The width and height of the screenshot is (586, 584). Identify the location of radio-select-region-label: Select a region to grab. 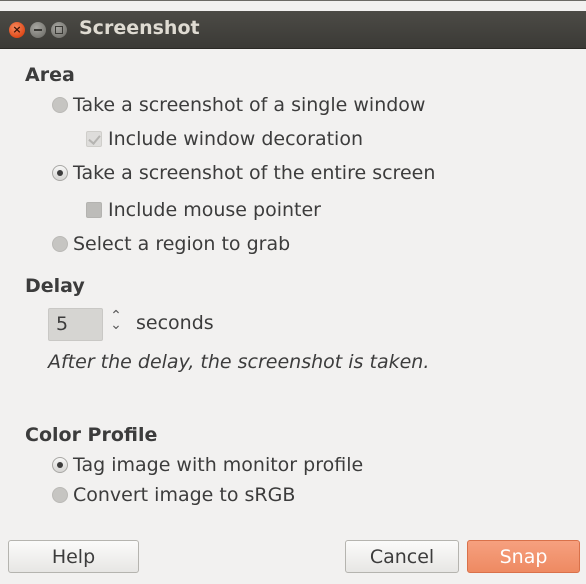
(182, 244).